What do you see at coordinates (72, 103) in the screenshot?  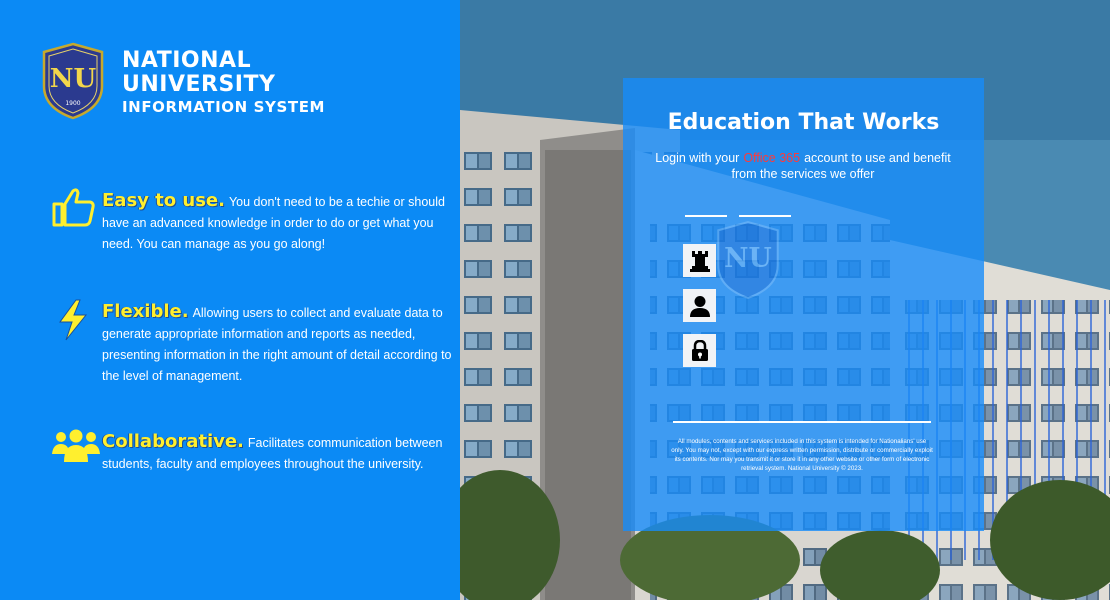 I see `svg-text: 1900` at bounding box center [72, 103].